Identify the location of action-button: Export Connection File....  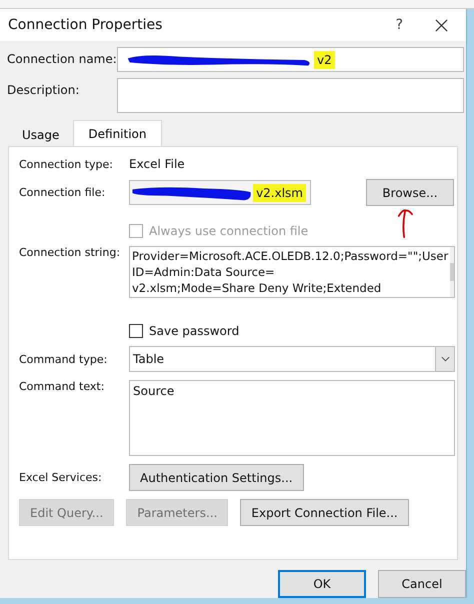
(324, 512).